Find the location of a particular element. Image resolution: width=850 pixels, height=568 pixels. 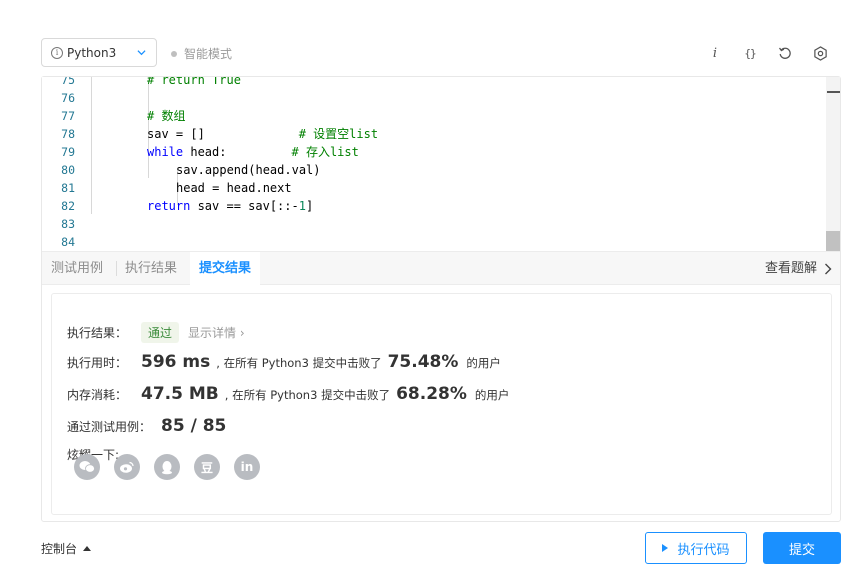

status-dot-icon is located at coordinates (174, 53).